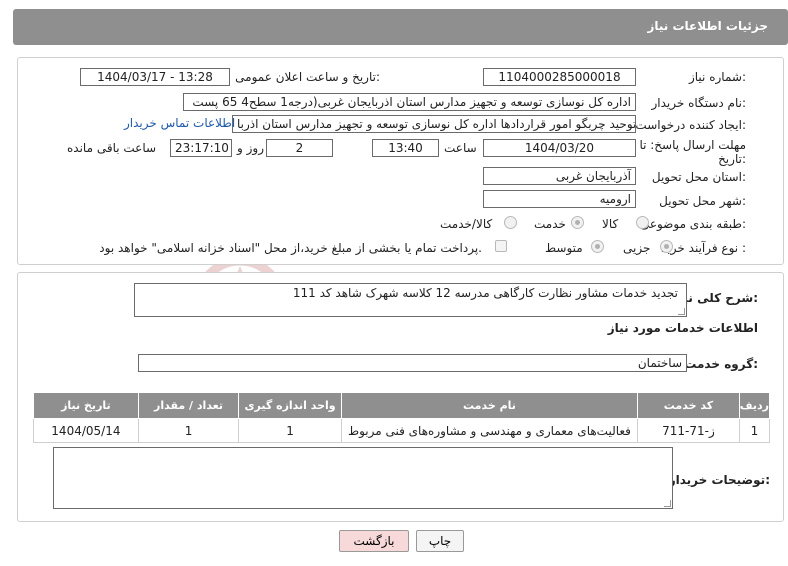 Image resolution: width=788 pixels, height=566 pixels. I want to click on category-radio-goods-service, so click(510, 222).